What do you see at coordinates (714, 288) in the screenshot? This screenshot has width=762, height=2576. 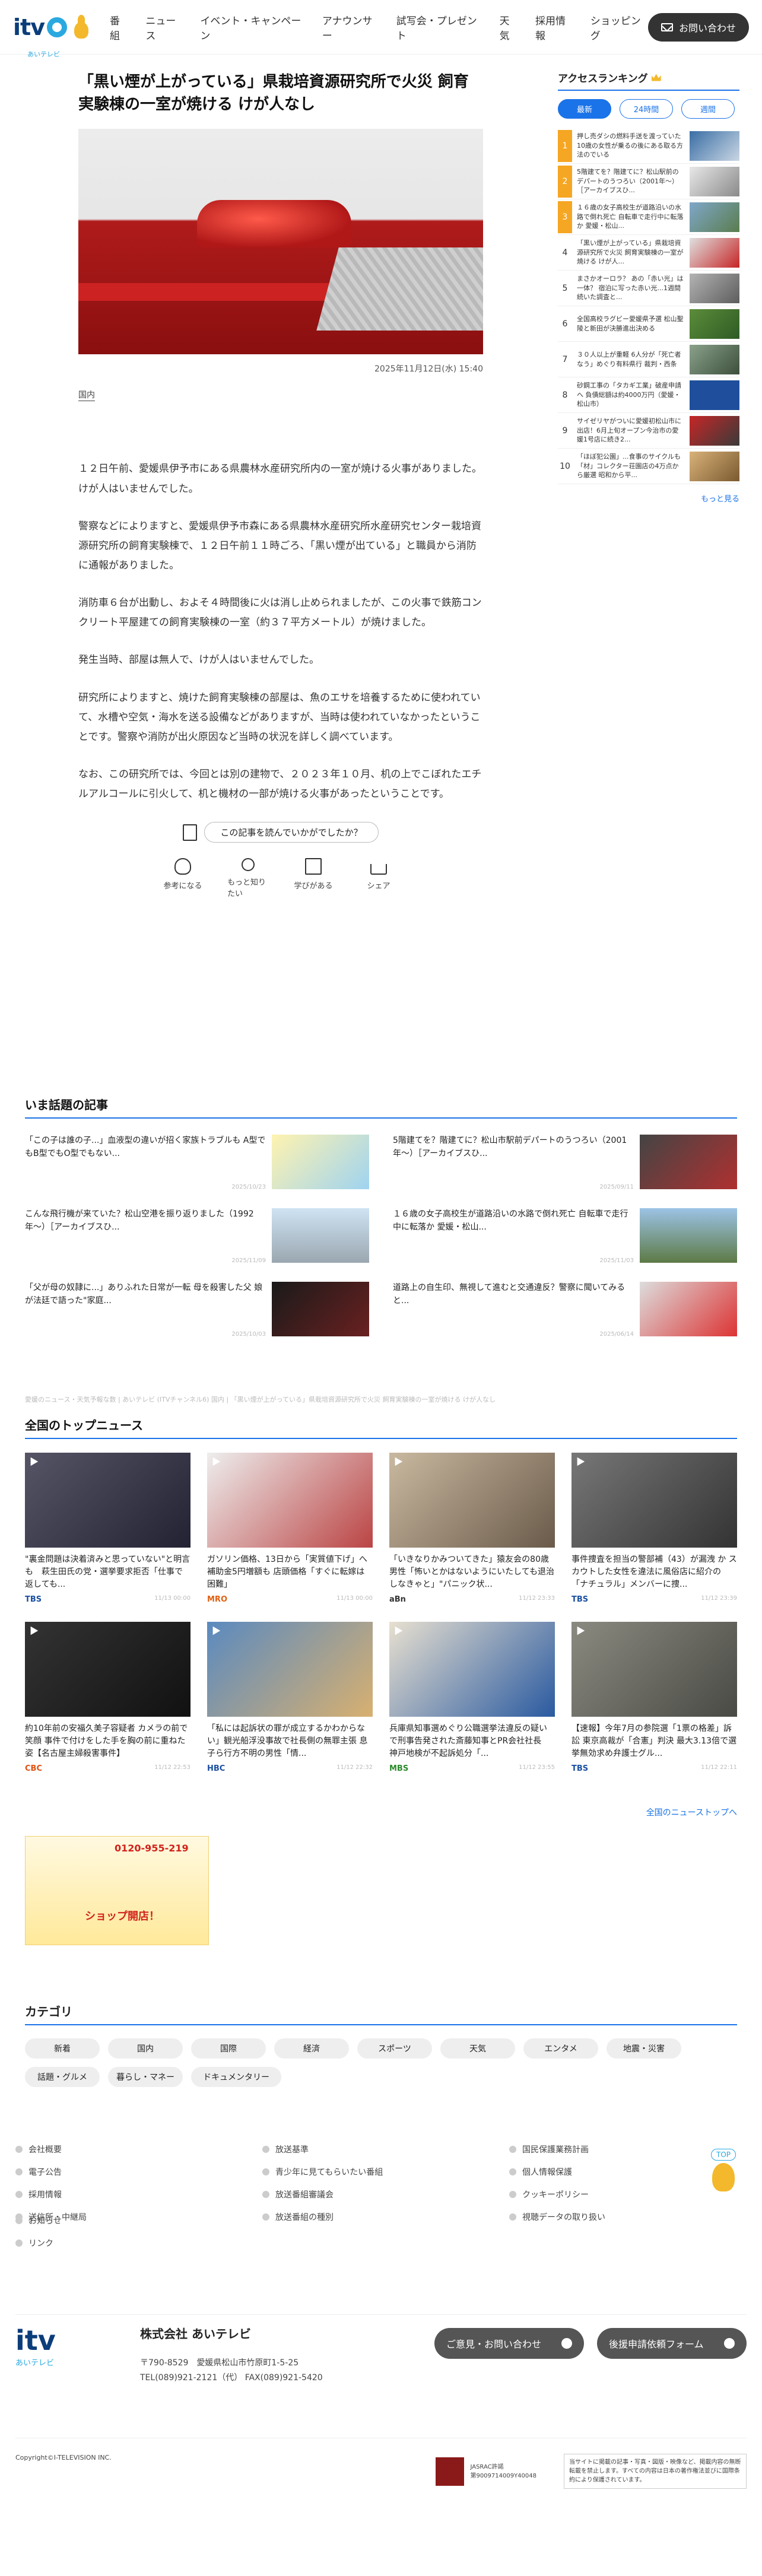 I see `rank-thumbnail` at bounding box center [714, 288].